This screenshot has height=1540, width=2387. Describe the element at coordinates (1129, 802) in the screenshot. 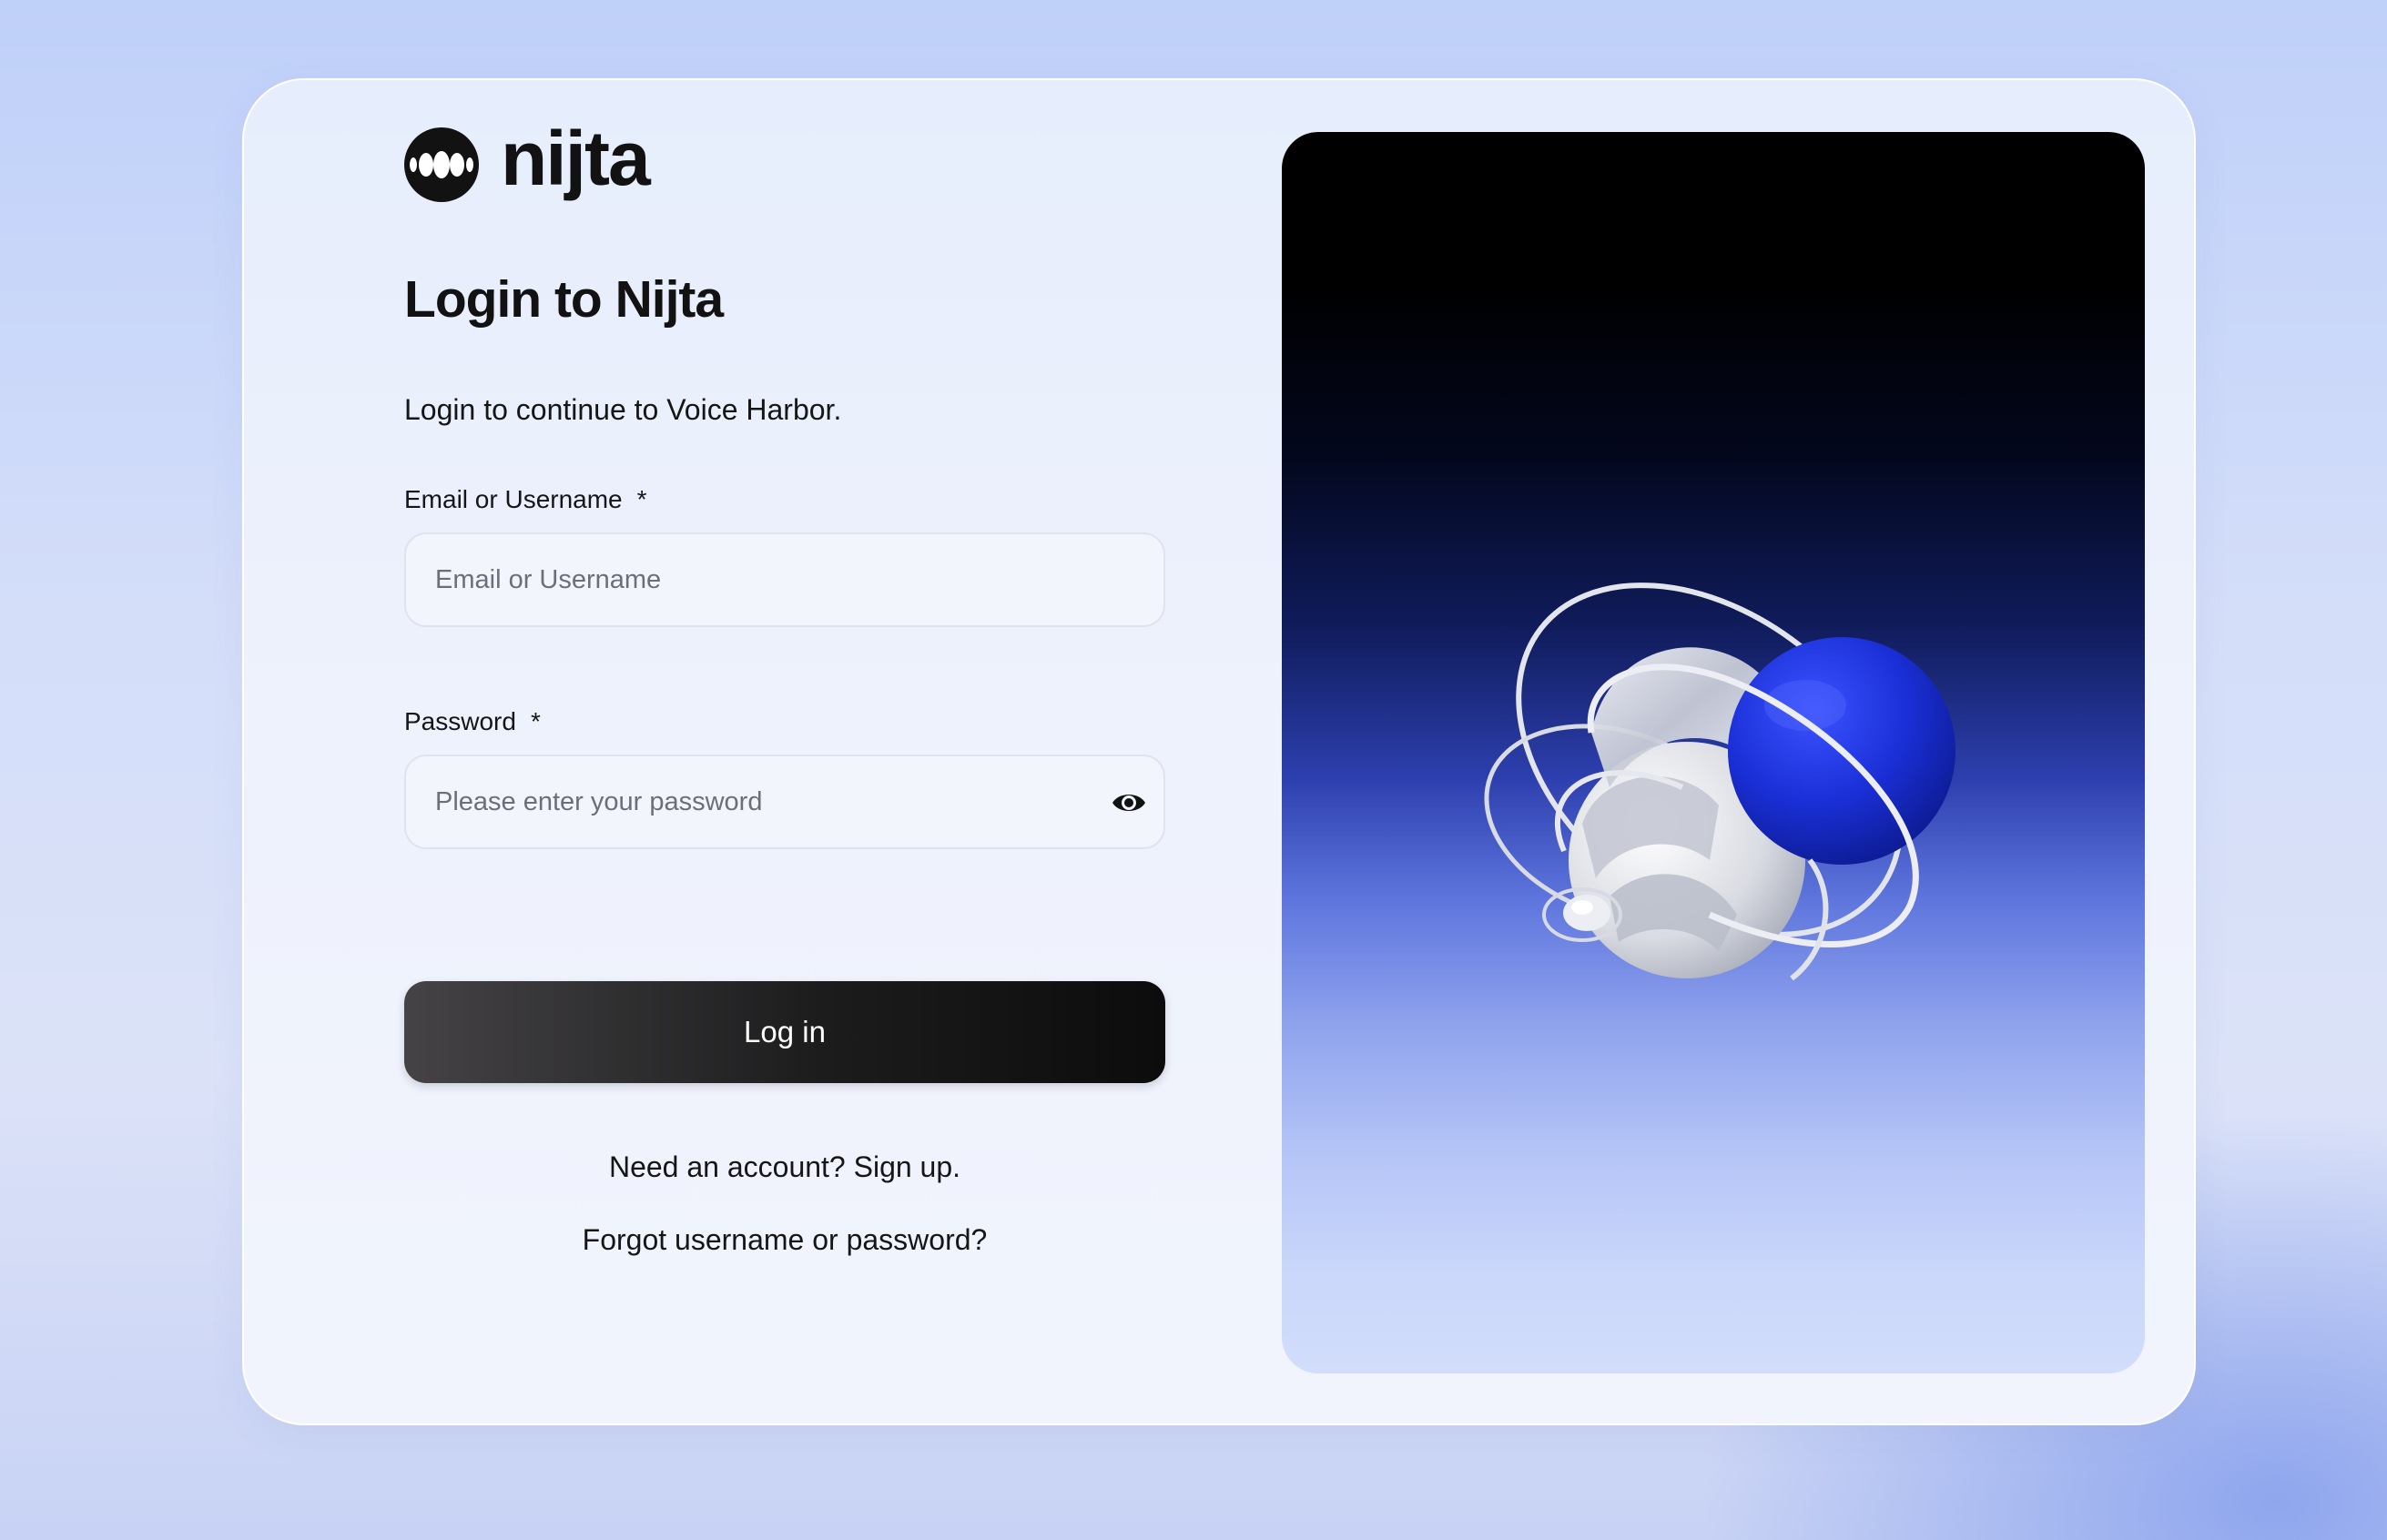

I see `eye-icon` at that location.